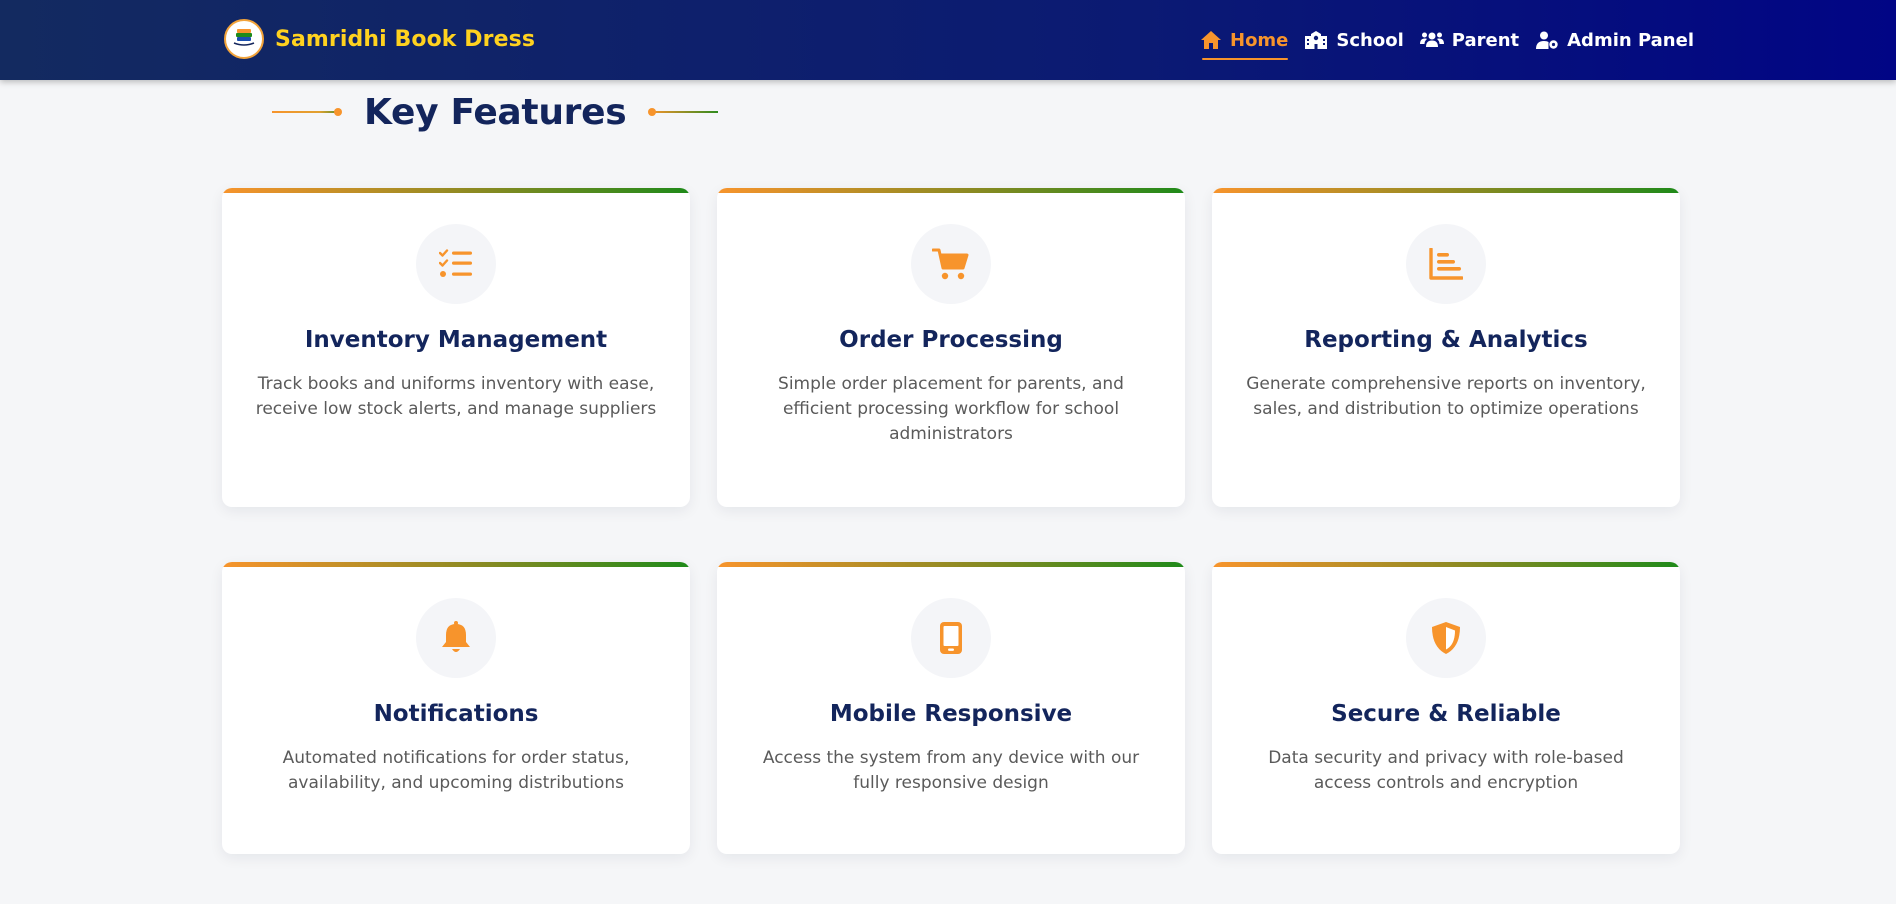 Image resolution: width=1896 pixels, height=904 pixels. What do you see at coordinates (1446, 264) in the screenshot?
I see `bar-chart-icon` at bounding box center [1446, 264].